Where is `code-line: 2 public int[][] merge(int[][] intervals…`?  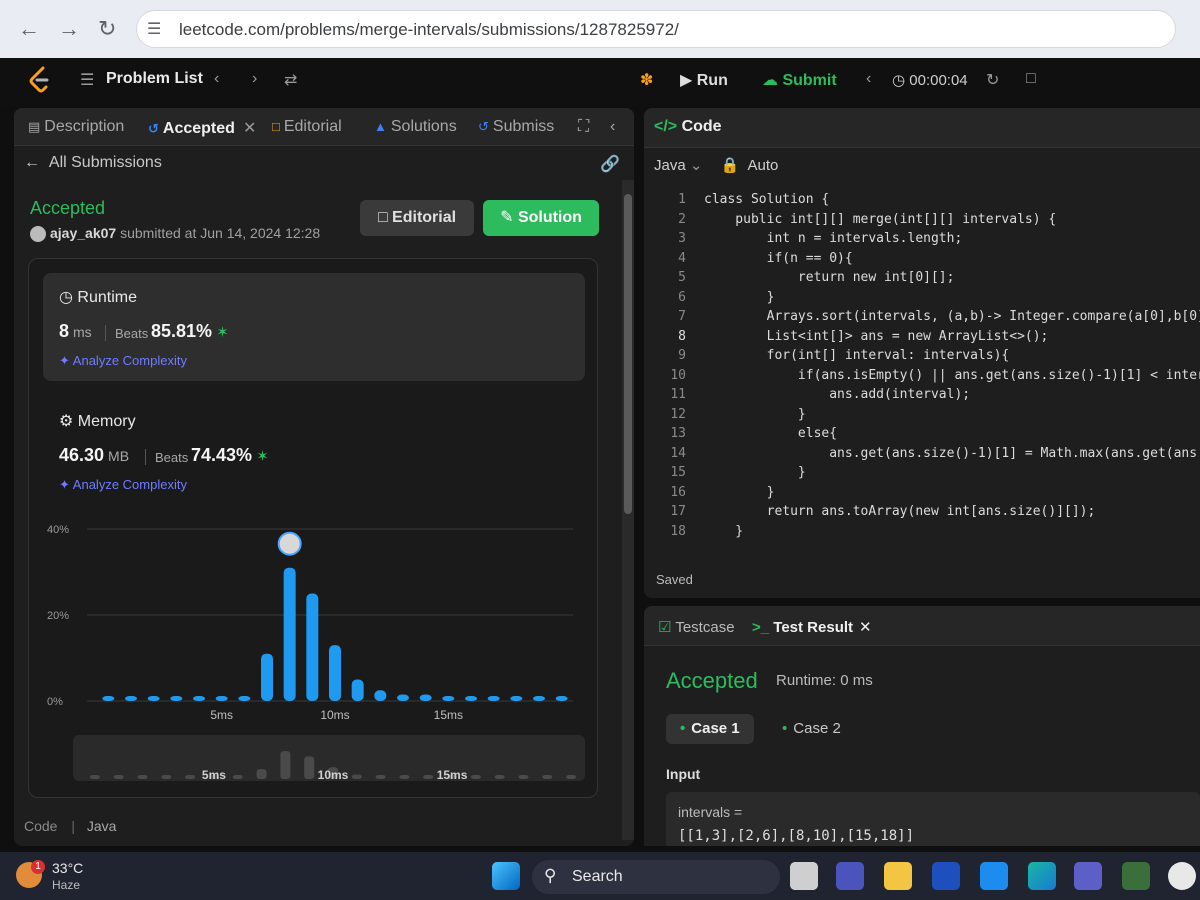
code-line: 2 public int[][] merge(int[][] intervals… is located at coordinates (922, 220).